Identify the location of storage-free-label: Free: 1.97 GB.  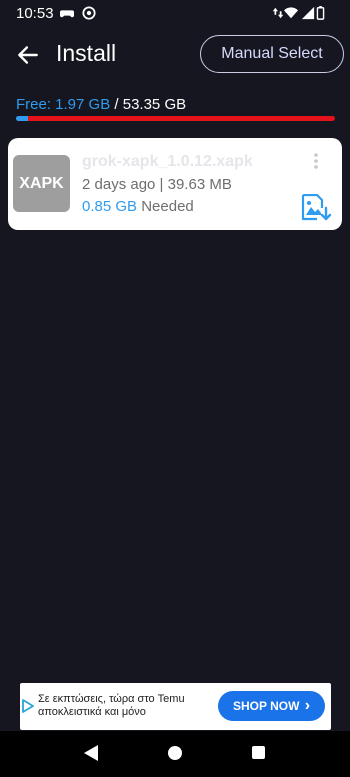
(63, 104).